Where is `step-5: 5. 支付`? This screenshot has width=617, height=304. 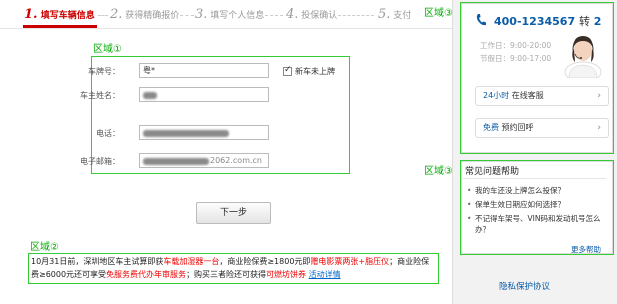 step-5: 5. 支付 is located at coordinates (395, 14).